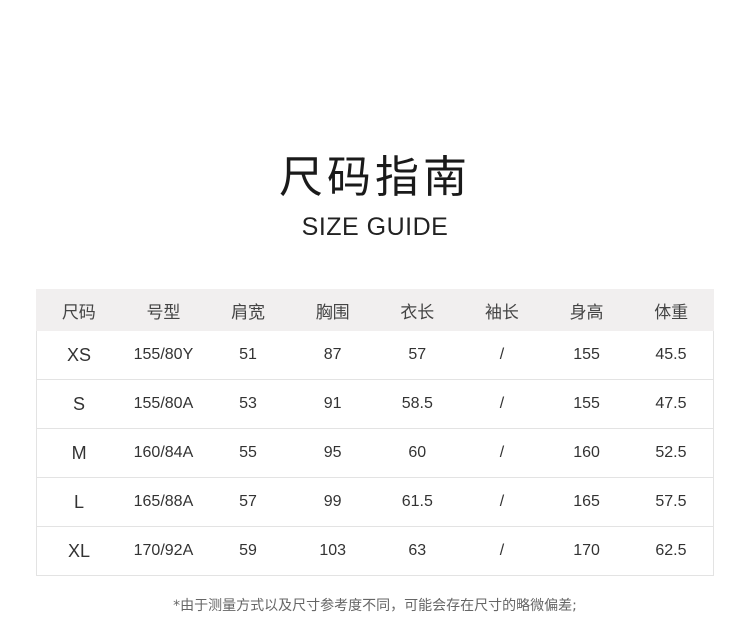  I want to click on cell-chest: 95, so click(332, 453).